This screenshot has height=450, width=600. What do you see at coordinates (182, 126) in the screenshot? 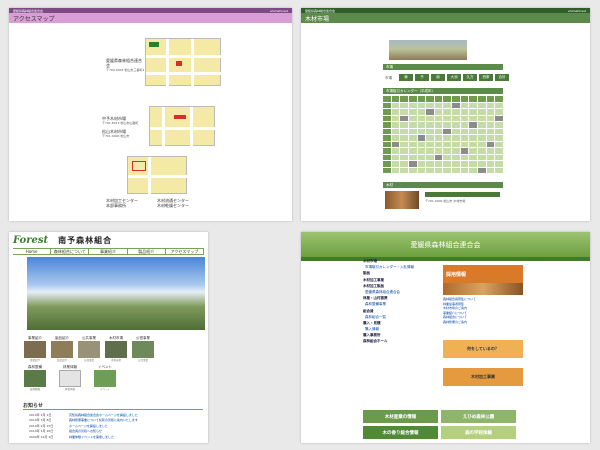
I see `map-middle` at bounding box center [182, 126].